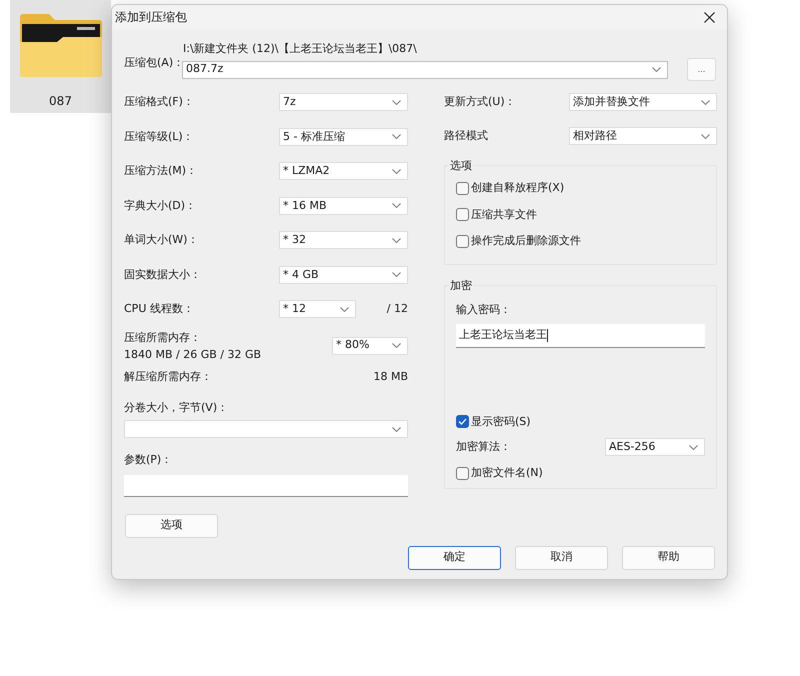  Describe the element at coordinates (343, 275) in the screenshot. I see `dropdown: * 4 GB` at that location.